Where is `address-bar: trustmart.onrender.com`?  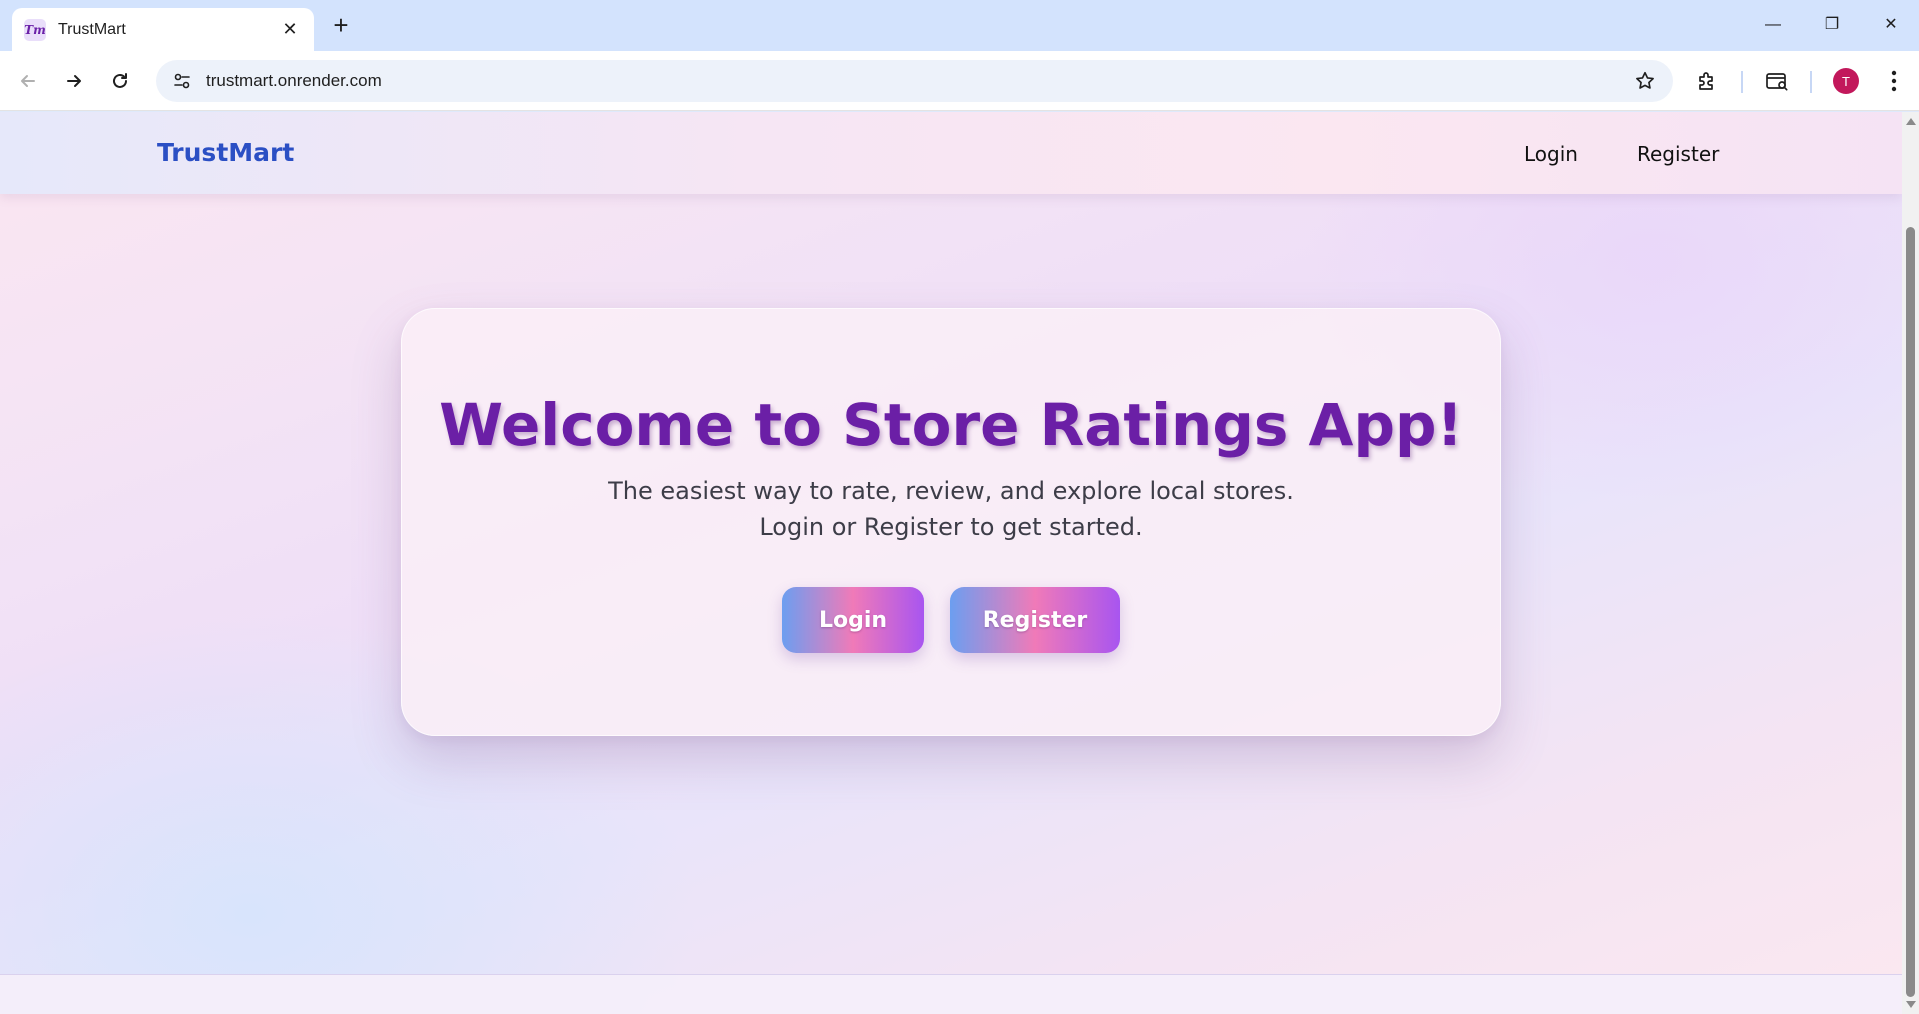
address-bar: trustmart.onrender.com is located at coordinates (914, 81).